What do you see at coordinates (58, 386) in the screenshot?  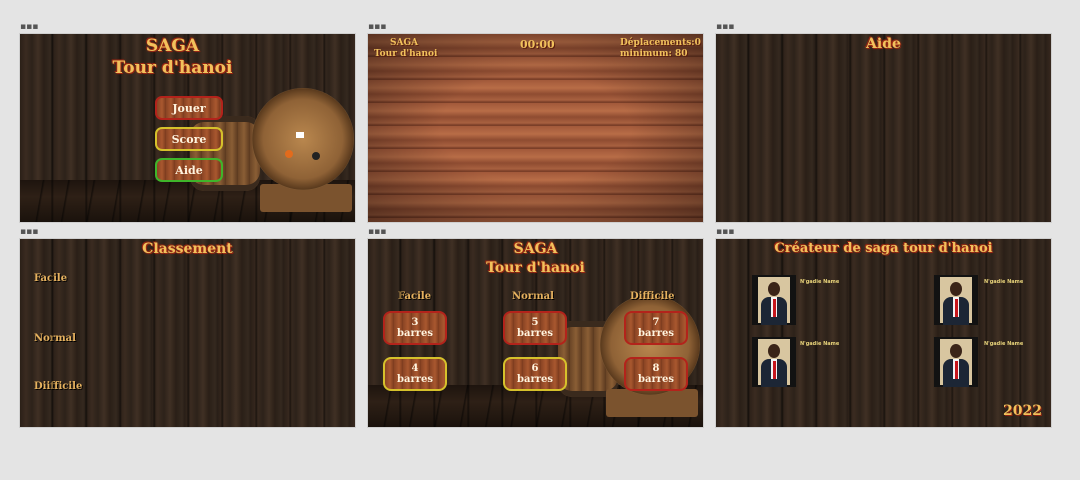 I see `ranking-difficult: Diifficile` at bounding box center [58, 386].